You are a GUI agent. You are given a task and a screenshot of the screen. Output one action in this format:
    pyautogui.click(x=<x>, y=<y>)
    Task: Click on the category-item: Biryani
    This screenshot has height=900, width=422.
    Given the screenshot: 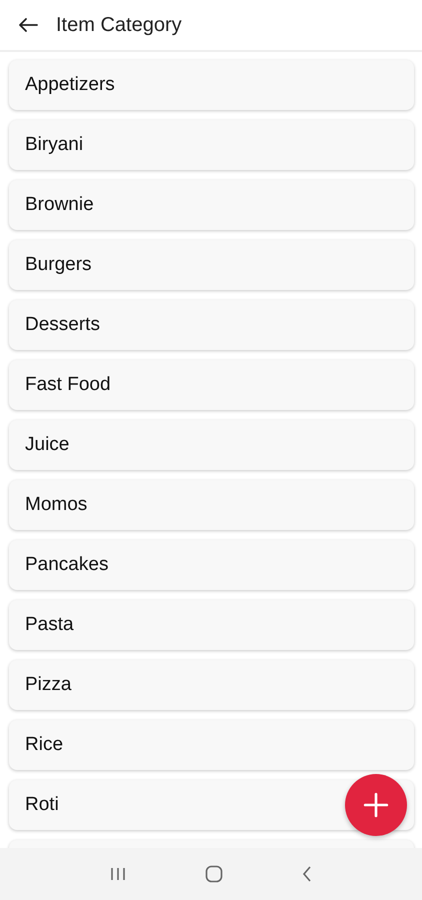 What is the action you would take?
    pyautogui.click(x=211, y=145)
    